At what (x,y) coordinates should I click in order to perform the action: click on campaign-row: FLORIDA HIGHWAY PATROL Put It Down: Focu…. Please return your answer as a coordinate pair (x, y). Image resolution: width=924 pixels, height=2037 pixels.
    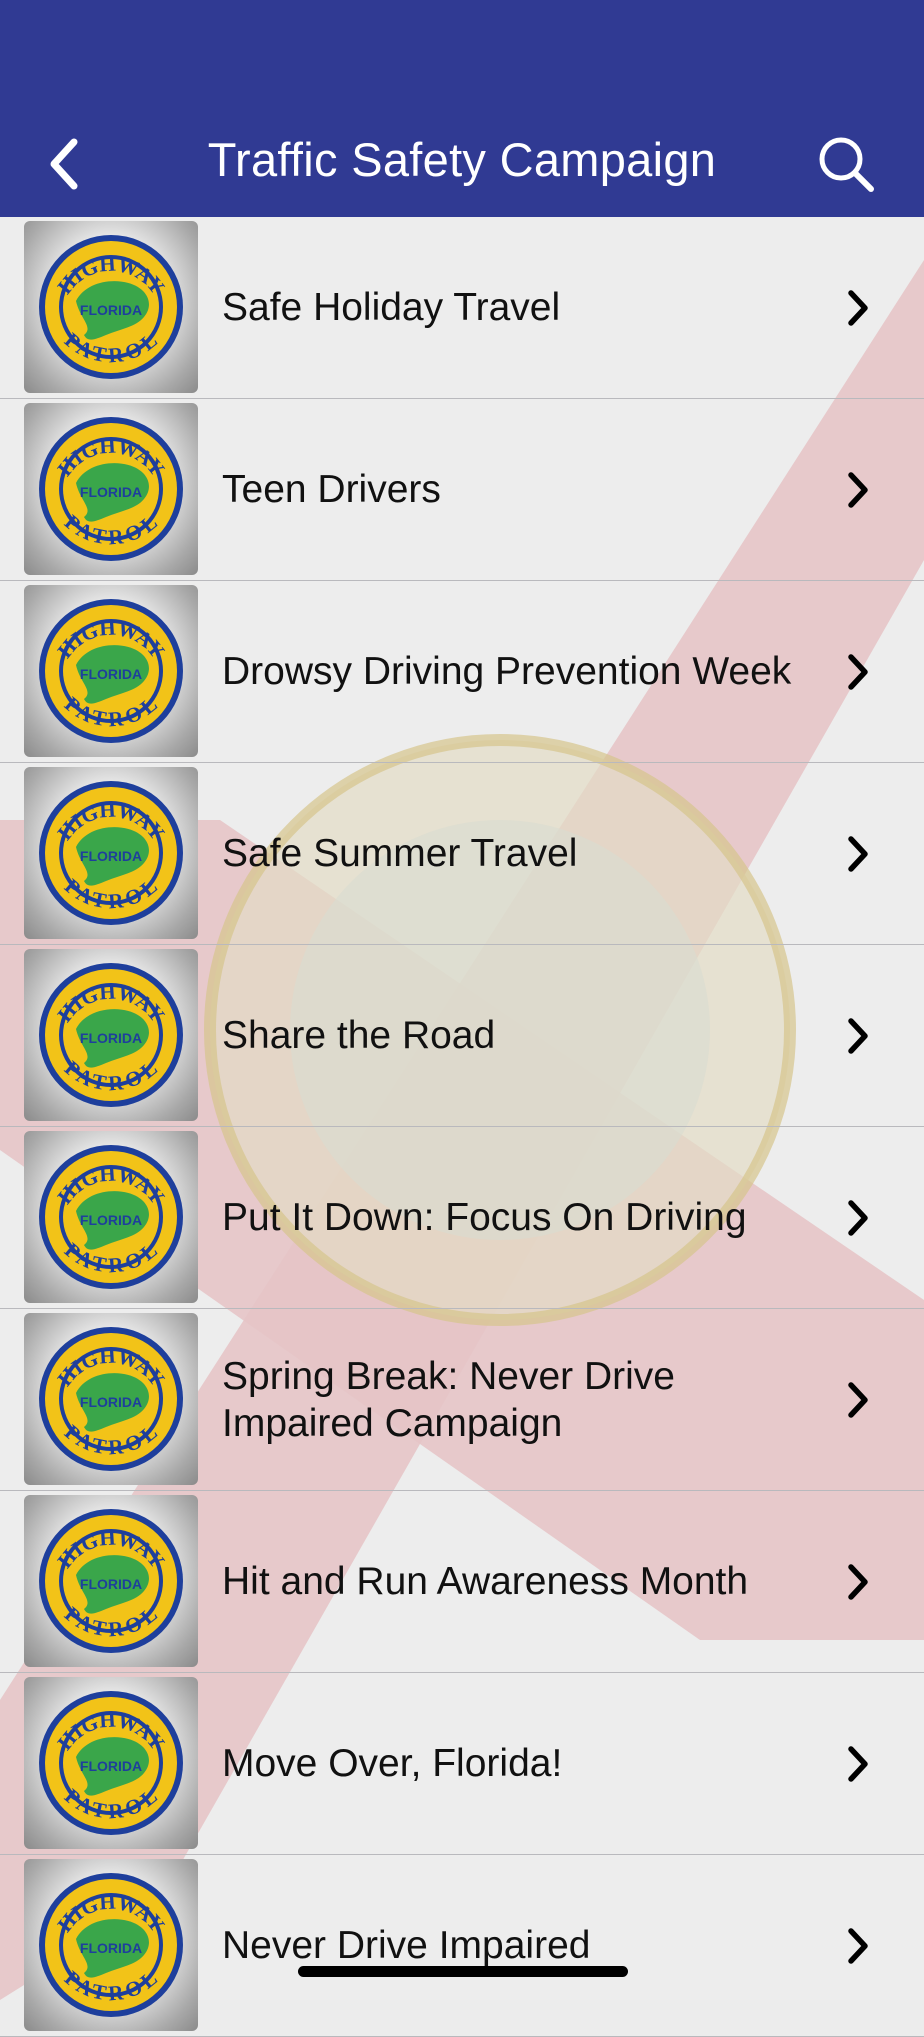
    Looking at the image, I should click on (462, 1218).